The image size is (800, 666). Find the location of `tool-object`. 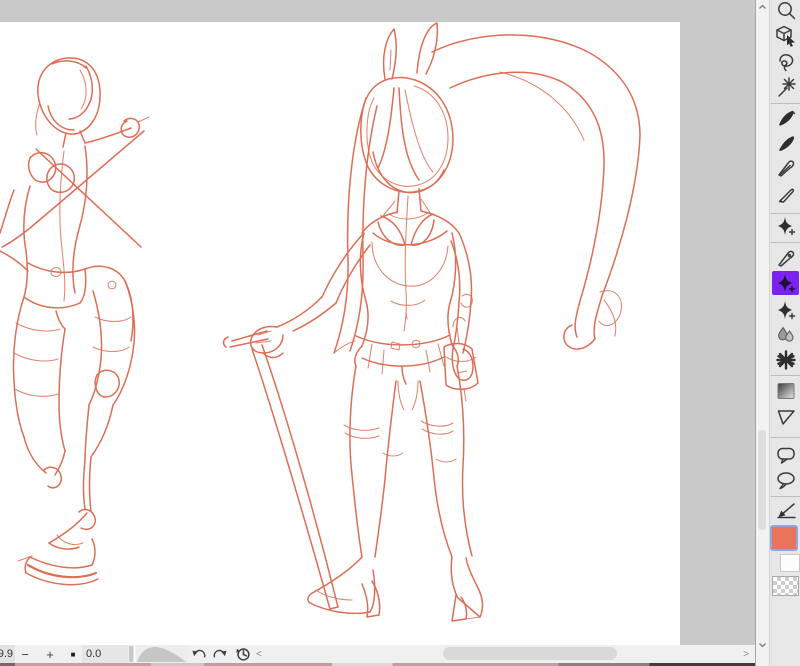

tool-object is located at coordinates (785, 36).